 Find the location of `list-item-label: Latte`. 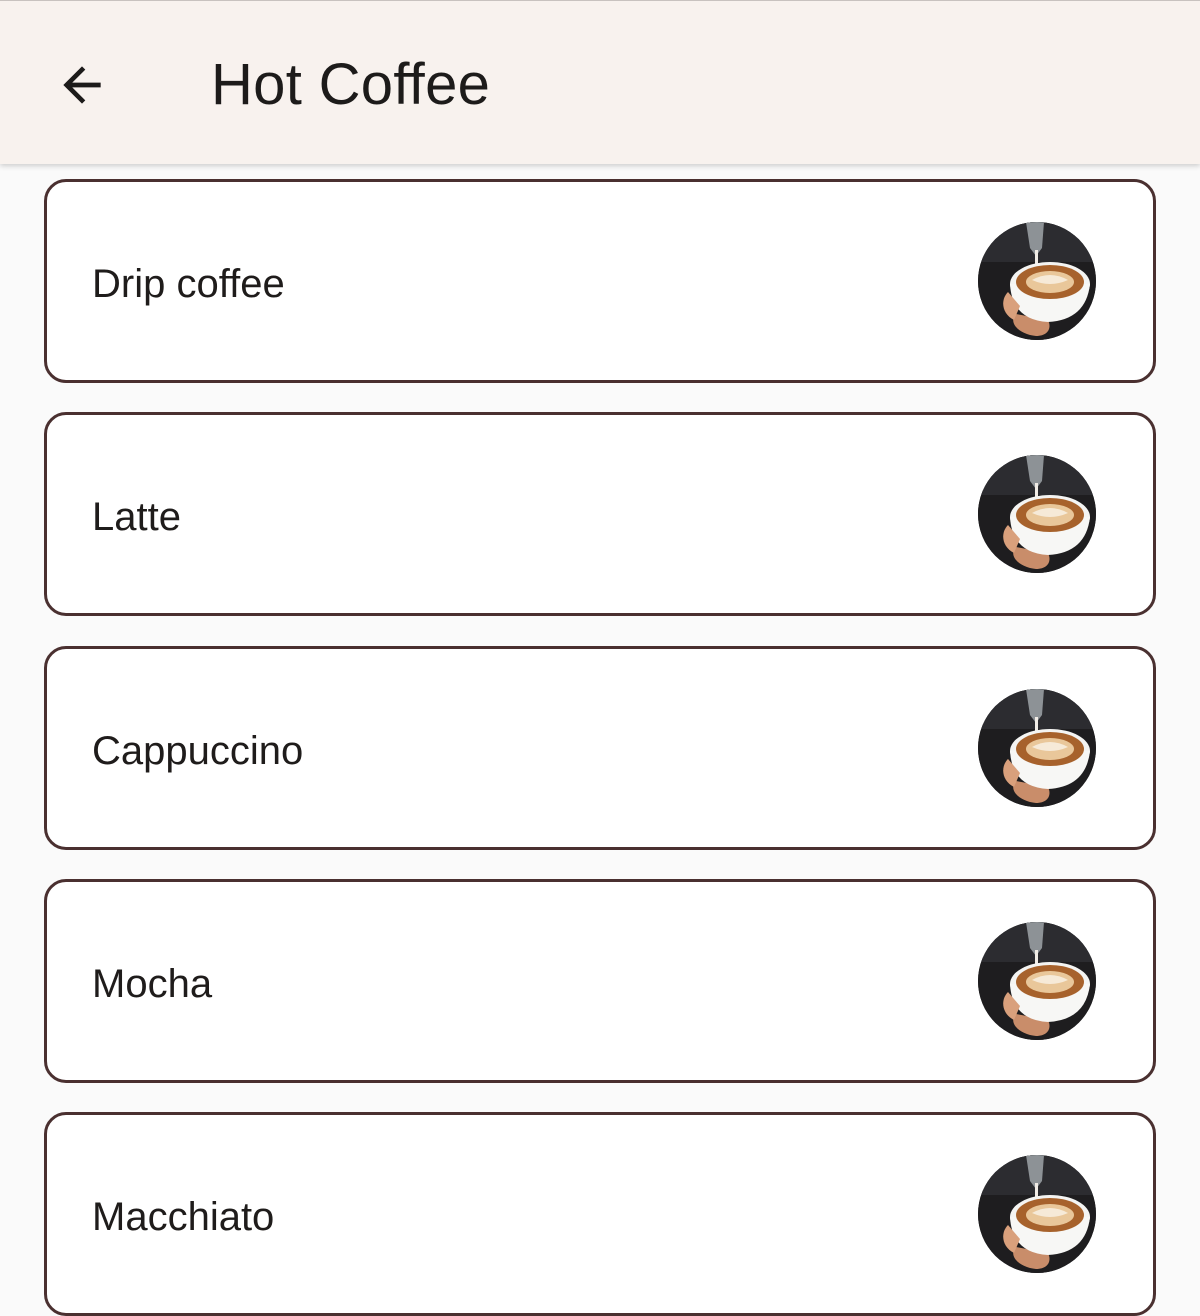

list-item-label: Latte is located at coordinates (136, 517).